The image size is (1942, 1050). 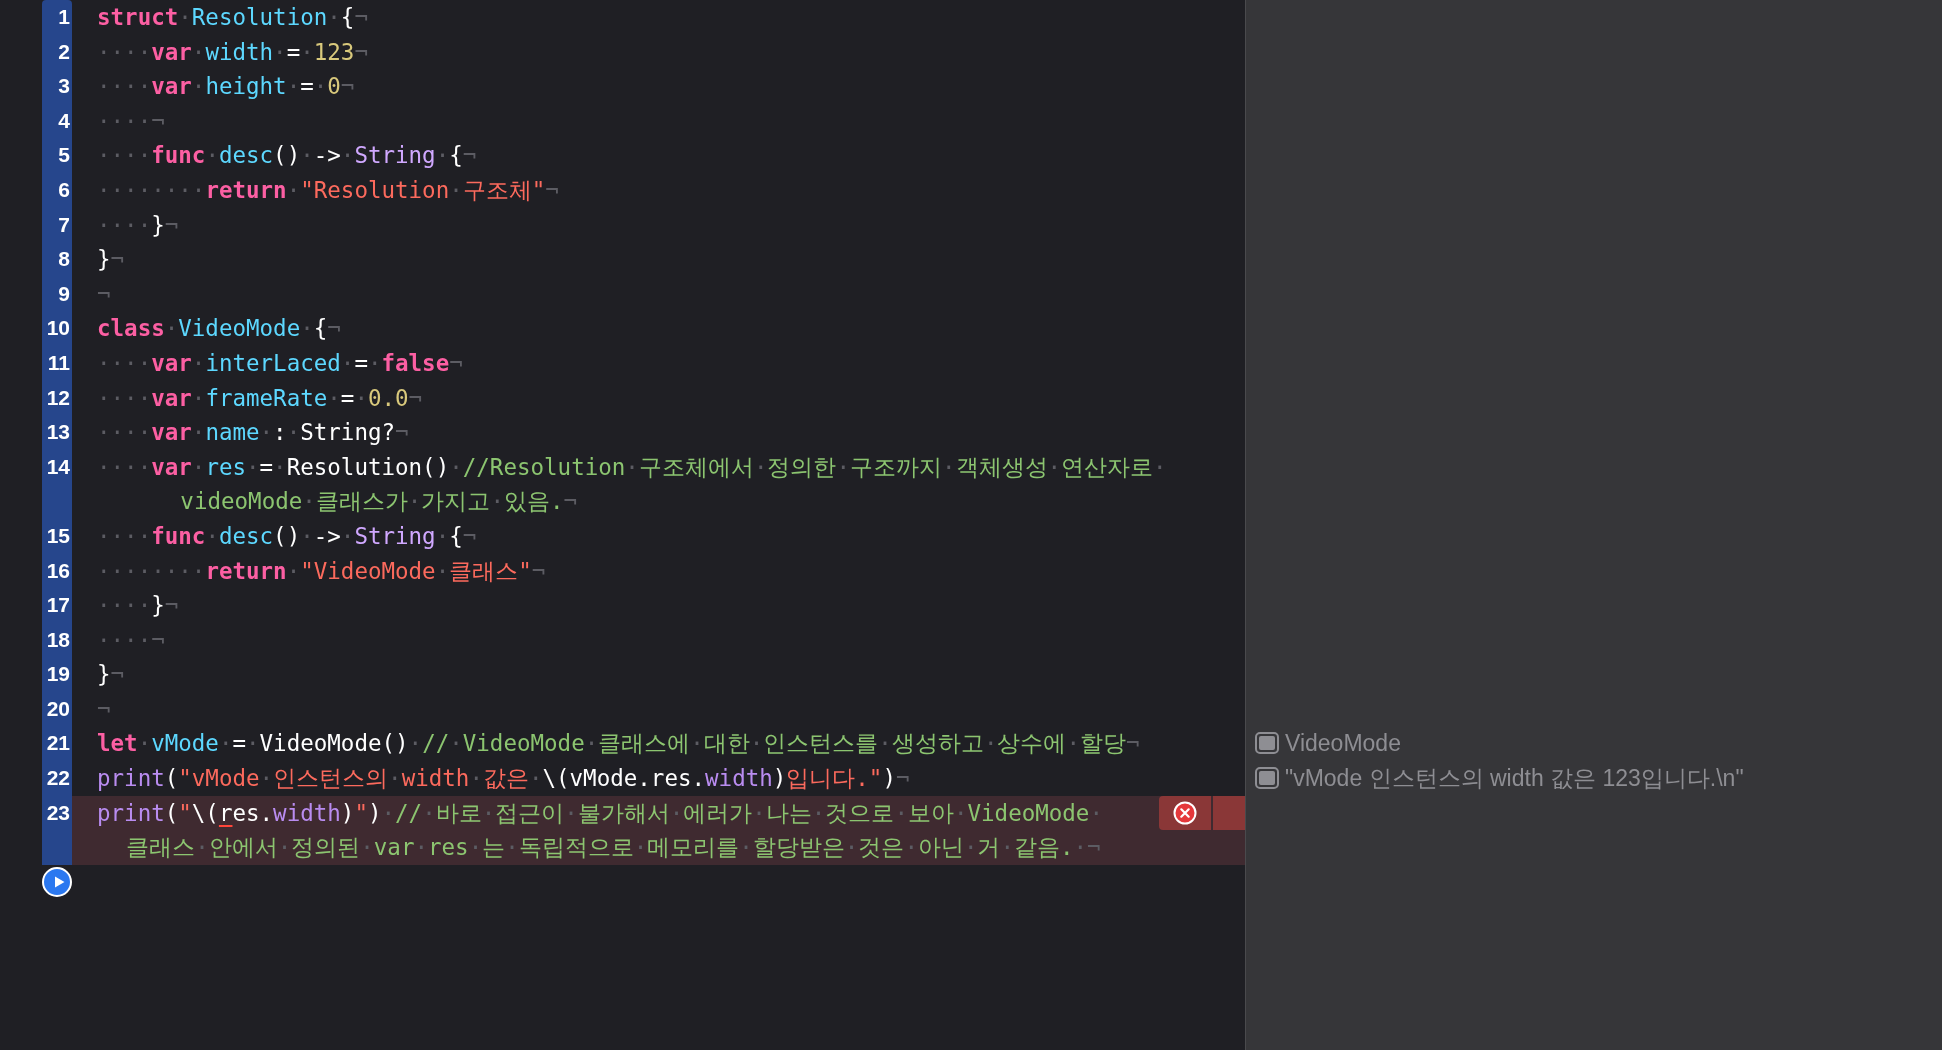 I want to click on error-icon, so click(x=1185, y=812).